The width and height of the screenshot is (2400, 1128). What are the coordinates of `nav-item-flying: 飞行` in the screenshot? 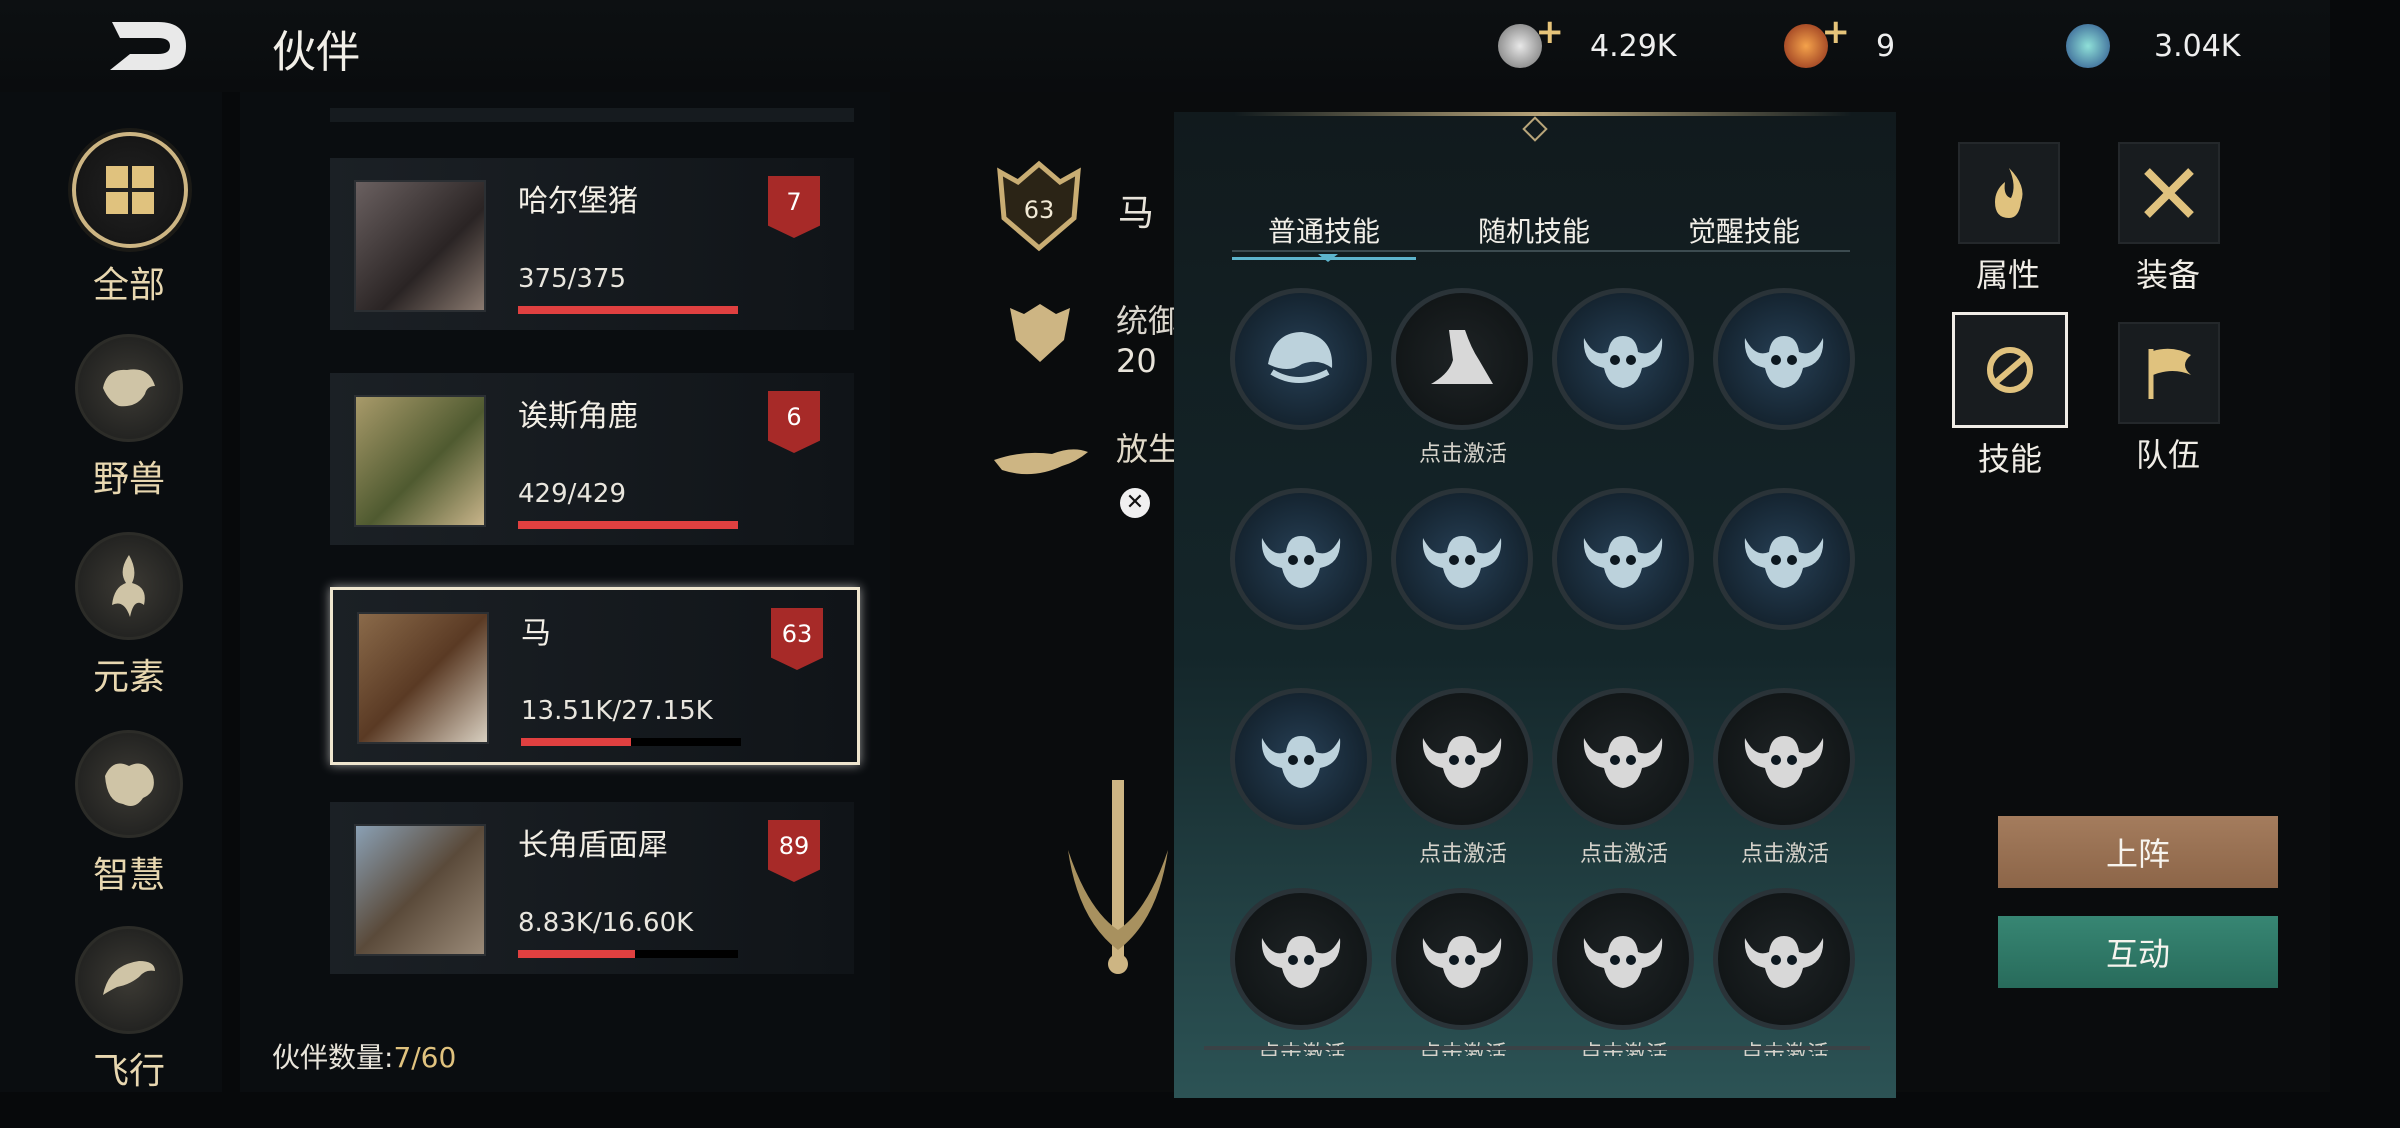 It's located at (129, 1010).